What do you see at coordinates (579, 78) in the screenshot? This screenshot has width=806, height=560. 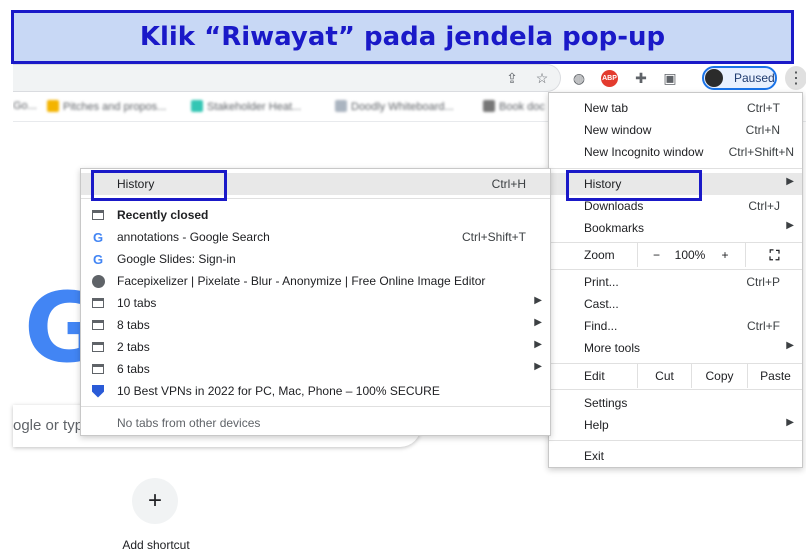 I see `globe-icon: ◍` at bounding box center [579, 78].